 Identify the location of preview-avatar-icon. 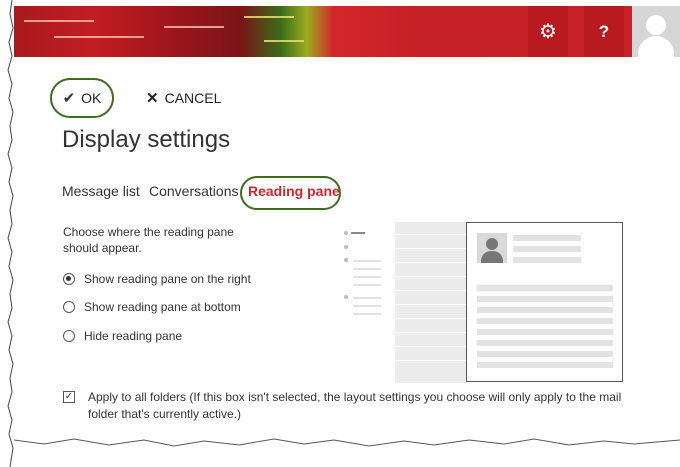
(492, 248).